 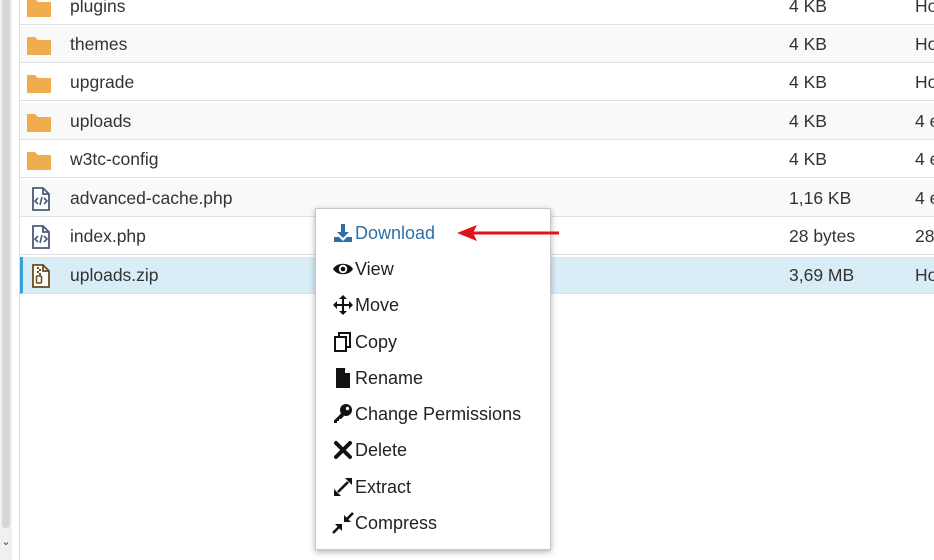 What do you see at coordinates (433, 269) in the screenshot?
I see `menu-item-view: View` at bounding box center [433, 269].